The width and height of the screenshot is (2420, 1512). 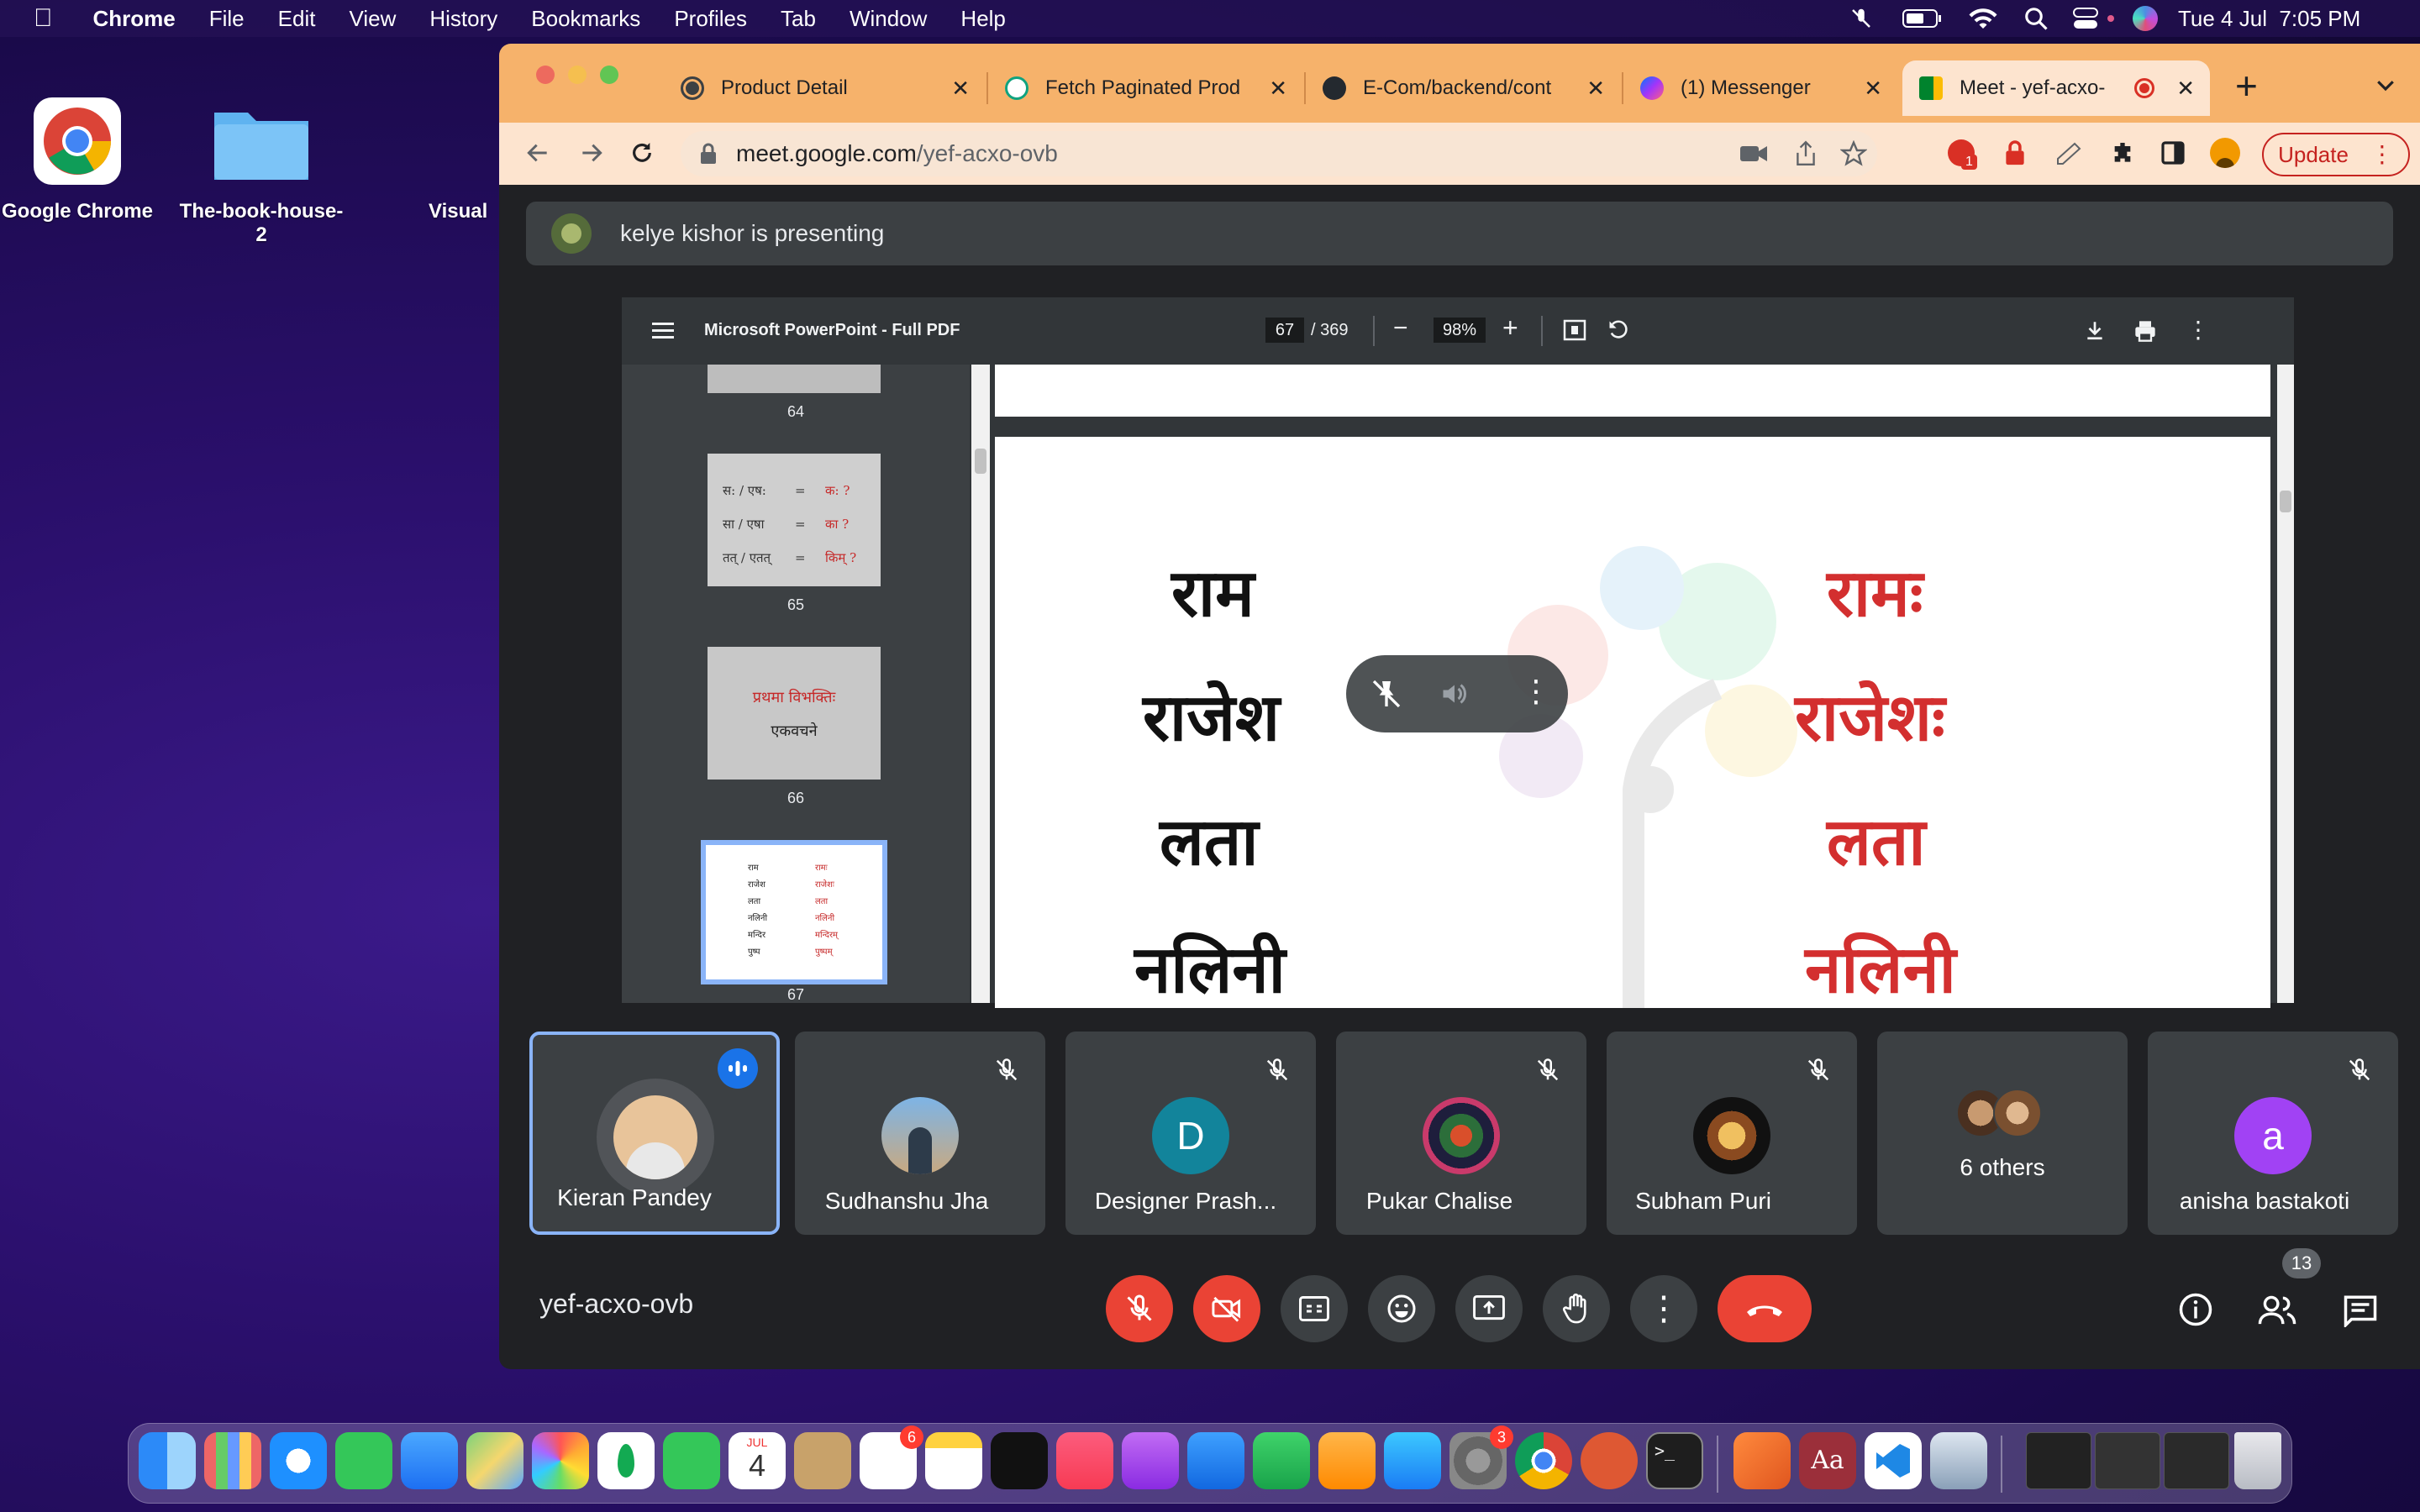 I want to click on tab-product-detail: Product Detail ✕, so click(x=825, y=88).